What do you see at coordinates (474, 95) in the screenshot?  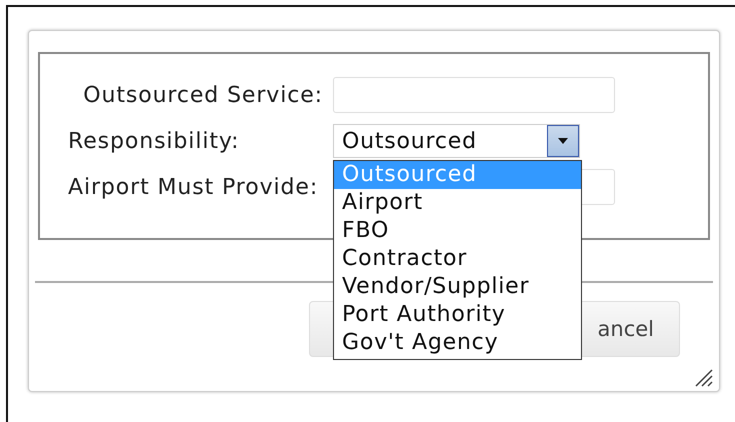 I see `input-field` at bounding box center [474, 95].